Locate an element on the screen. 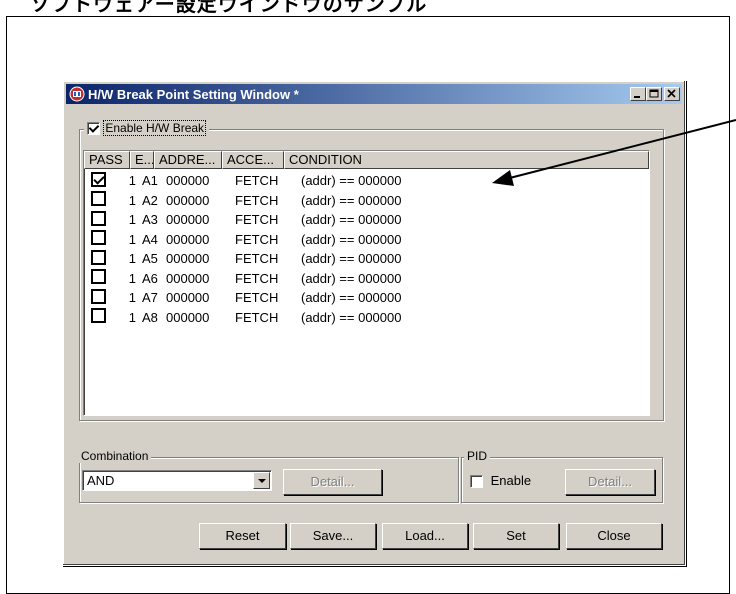 Image resolution: width=736 pixels, height=594 pixels. pid-label: PID is located at coordinates (477, 456).